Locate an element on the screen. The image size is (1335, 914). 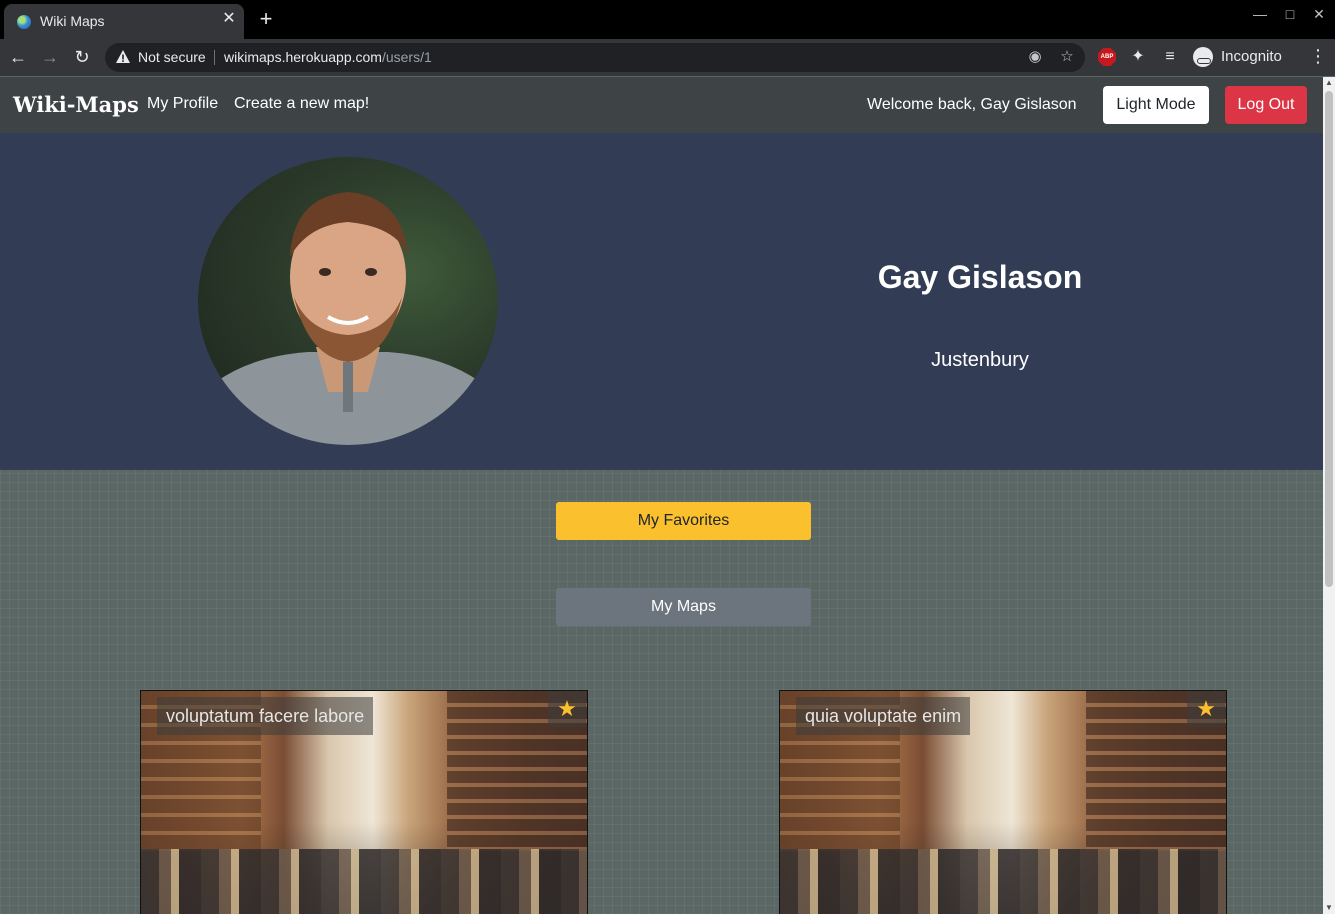
avatar is located at coordinates (348, 301).